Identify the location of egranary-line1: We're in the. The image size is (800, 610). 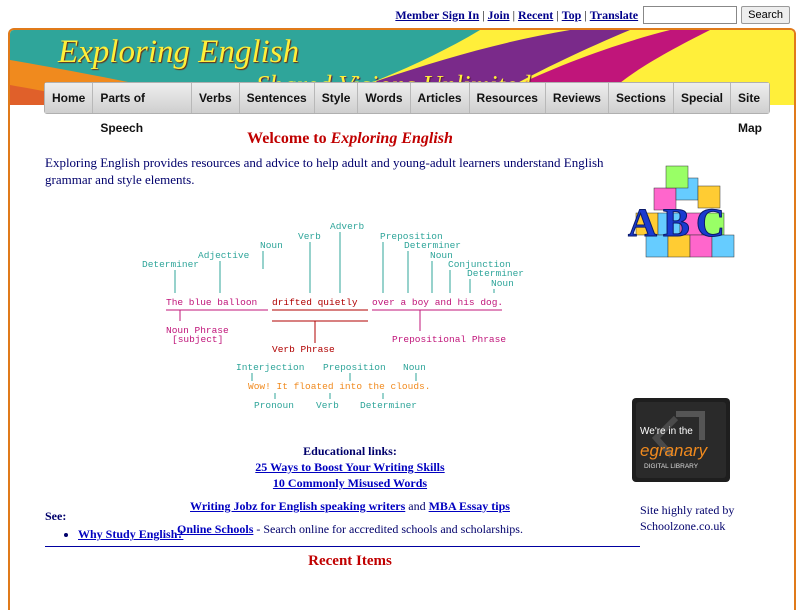
(666, 431).